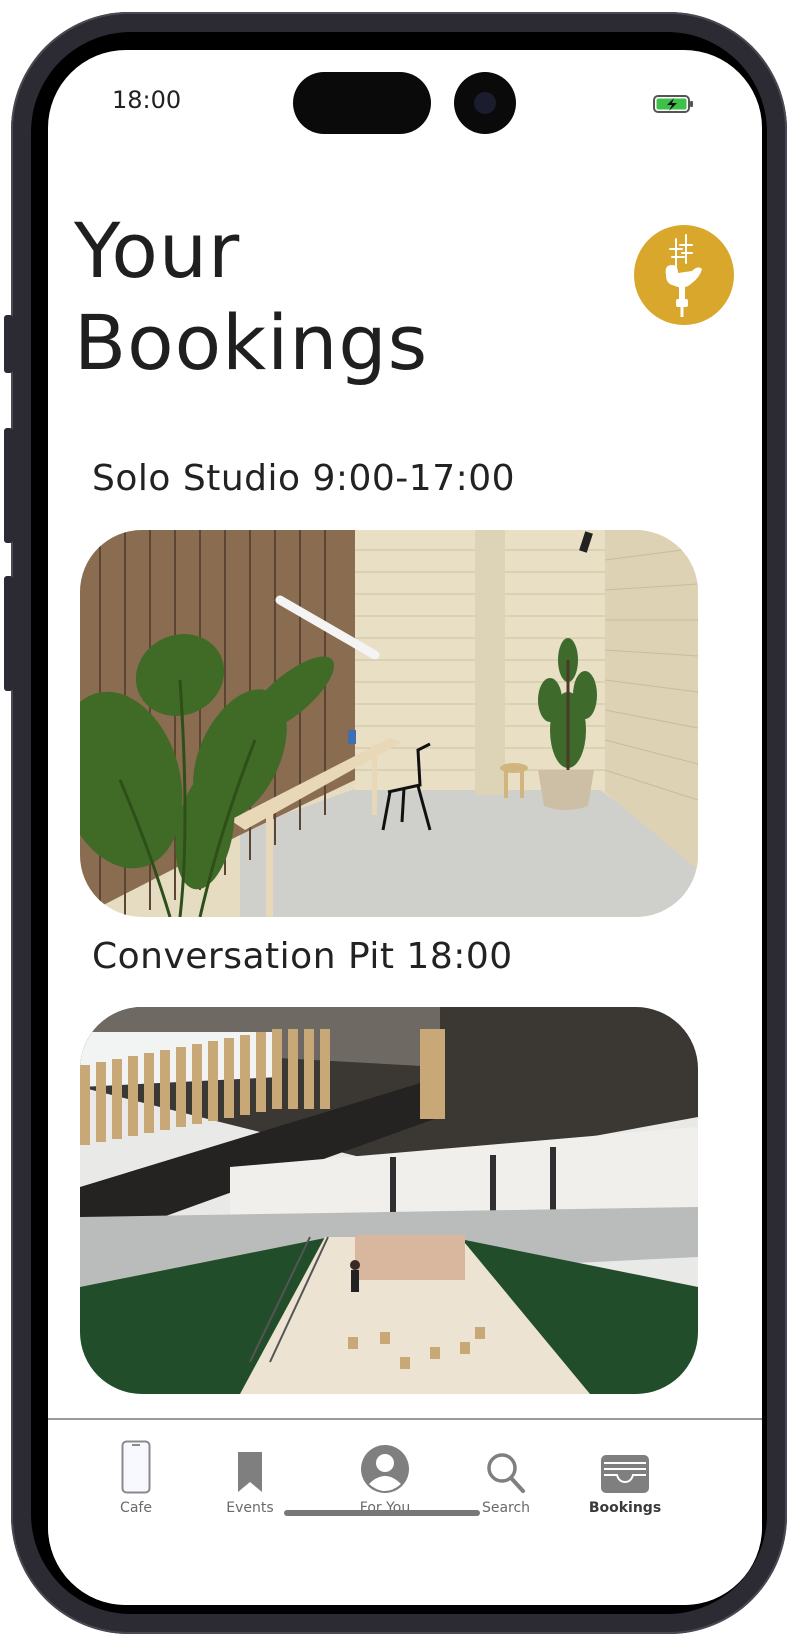  I want to click on page-title-line2: Bookings, so click(251, 342).